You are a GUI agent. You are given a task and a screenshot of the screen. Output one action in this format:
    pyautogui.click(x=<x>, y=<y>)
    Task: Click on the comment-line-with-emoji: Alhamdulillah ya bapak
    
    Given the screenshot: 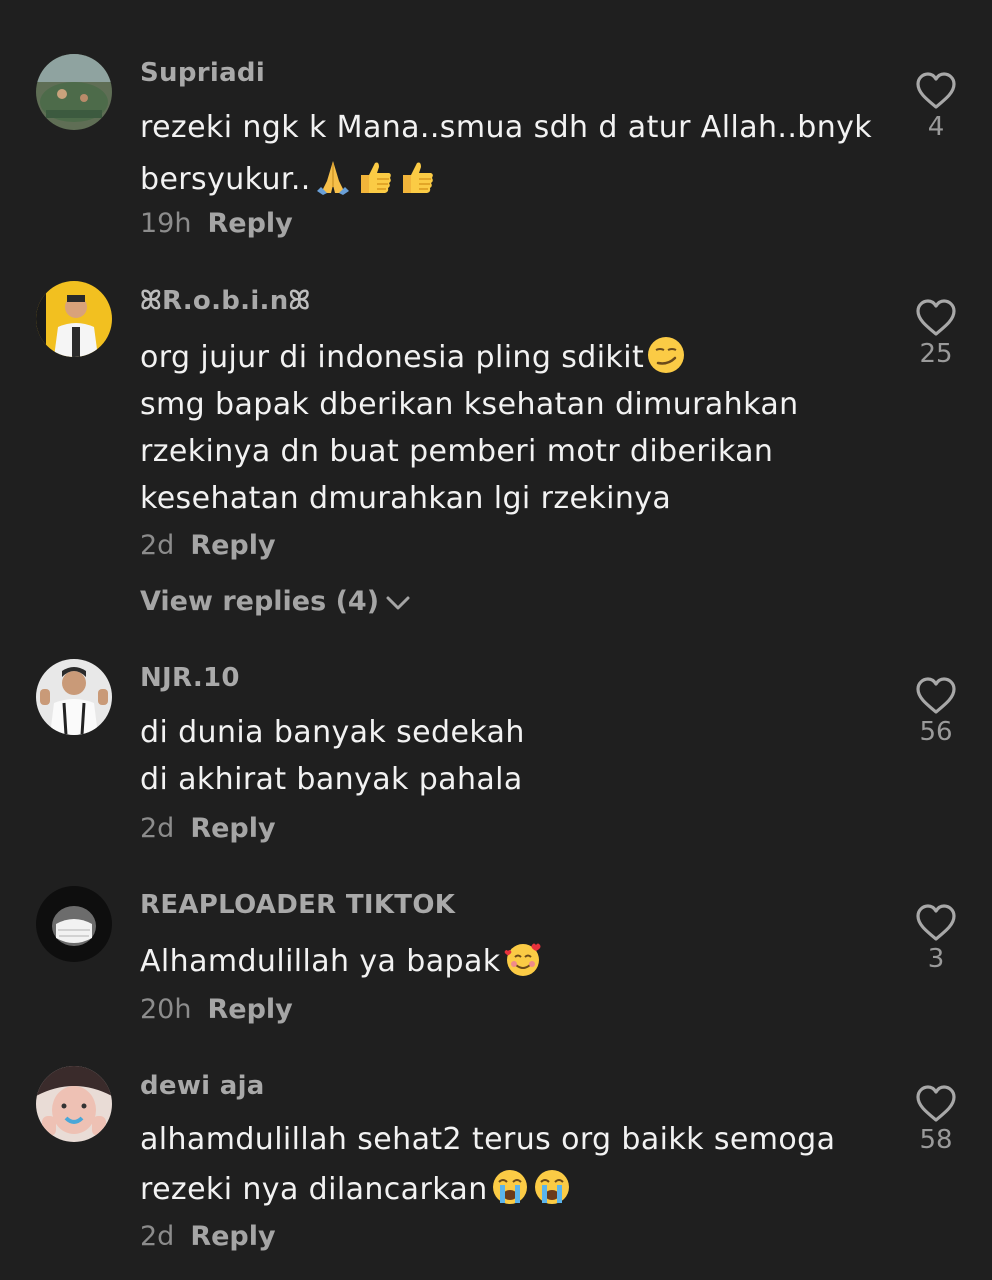 What is the action you would take?
    pyautogui.click(x=505, y=961)
    